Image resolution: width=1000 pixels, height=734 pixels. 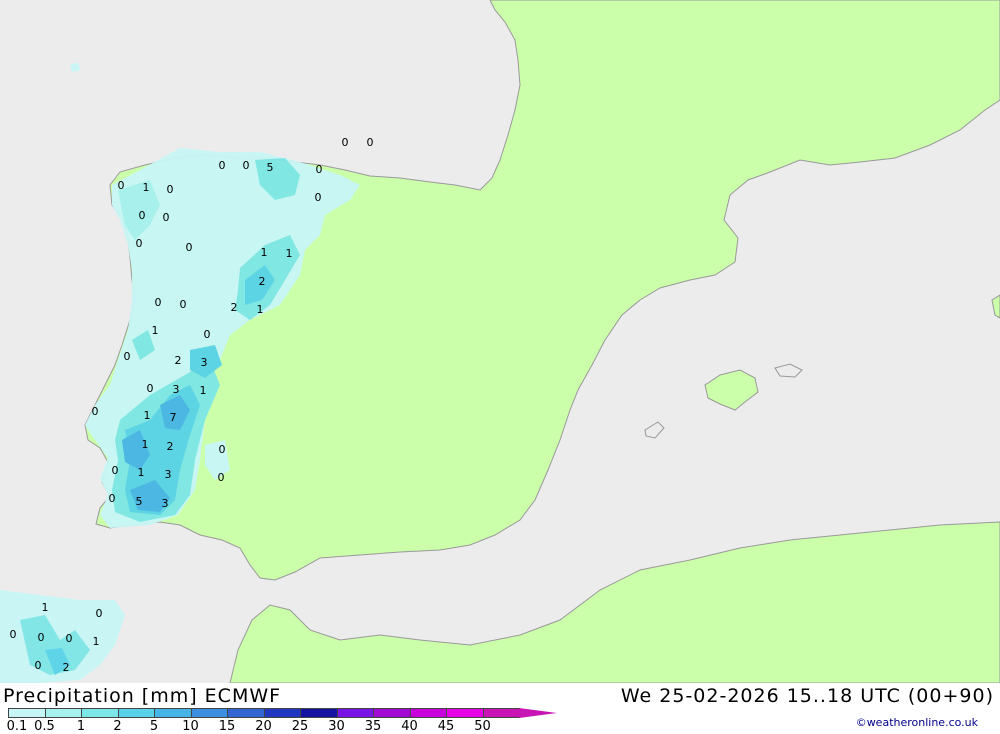 I want to click on product-title: Precipitation [mm] ECMWF, so click(x=142, y=696).